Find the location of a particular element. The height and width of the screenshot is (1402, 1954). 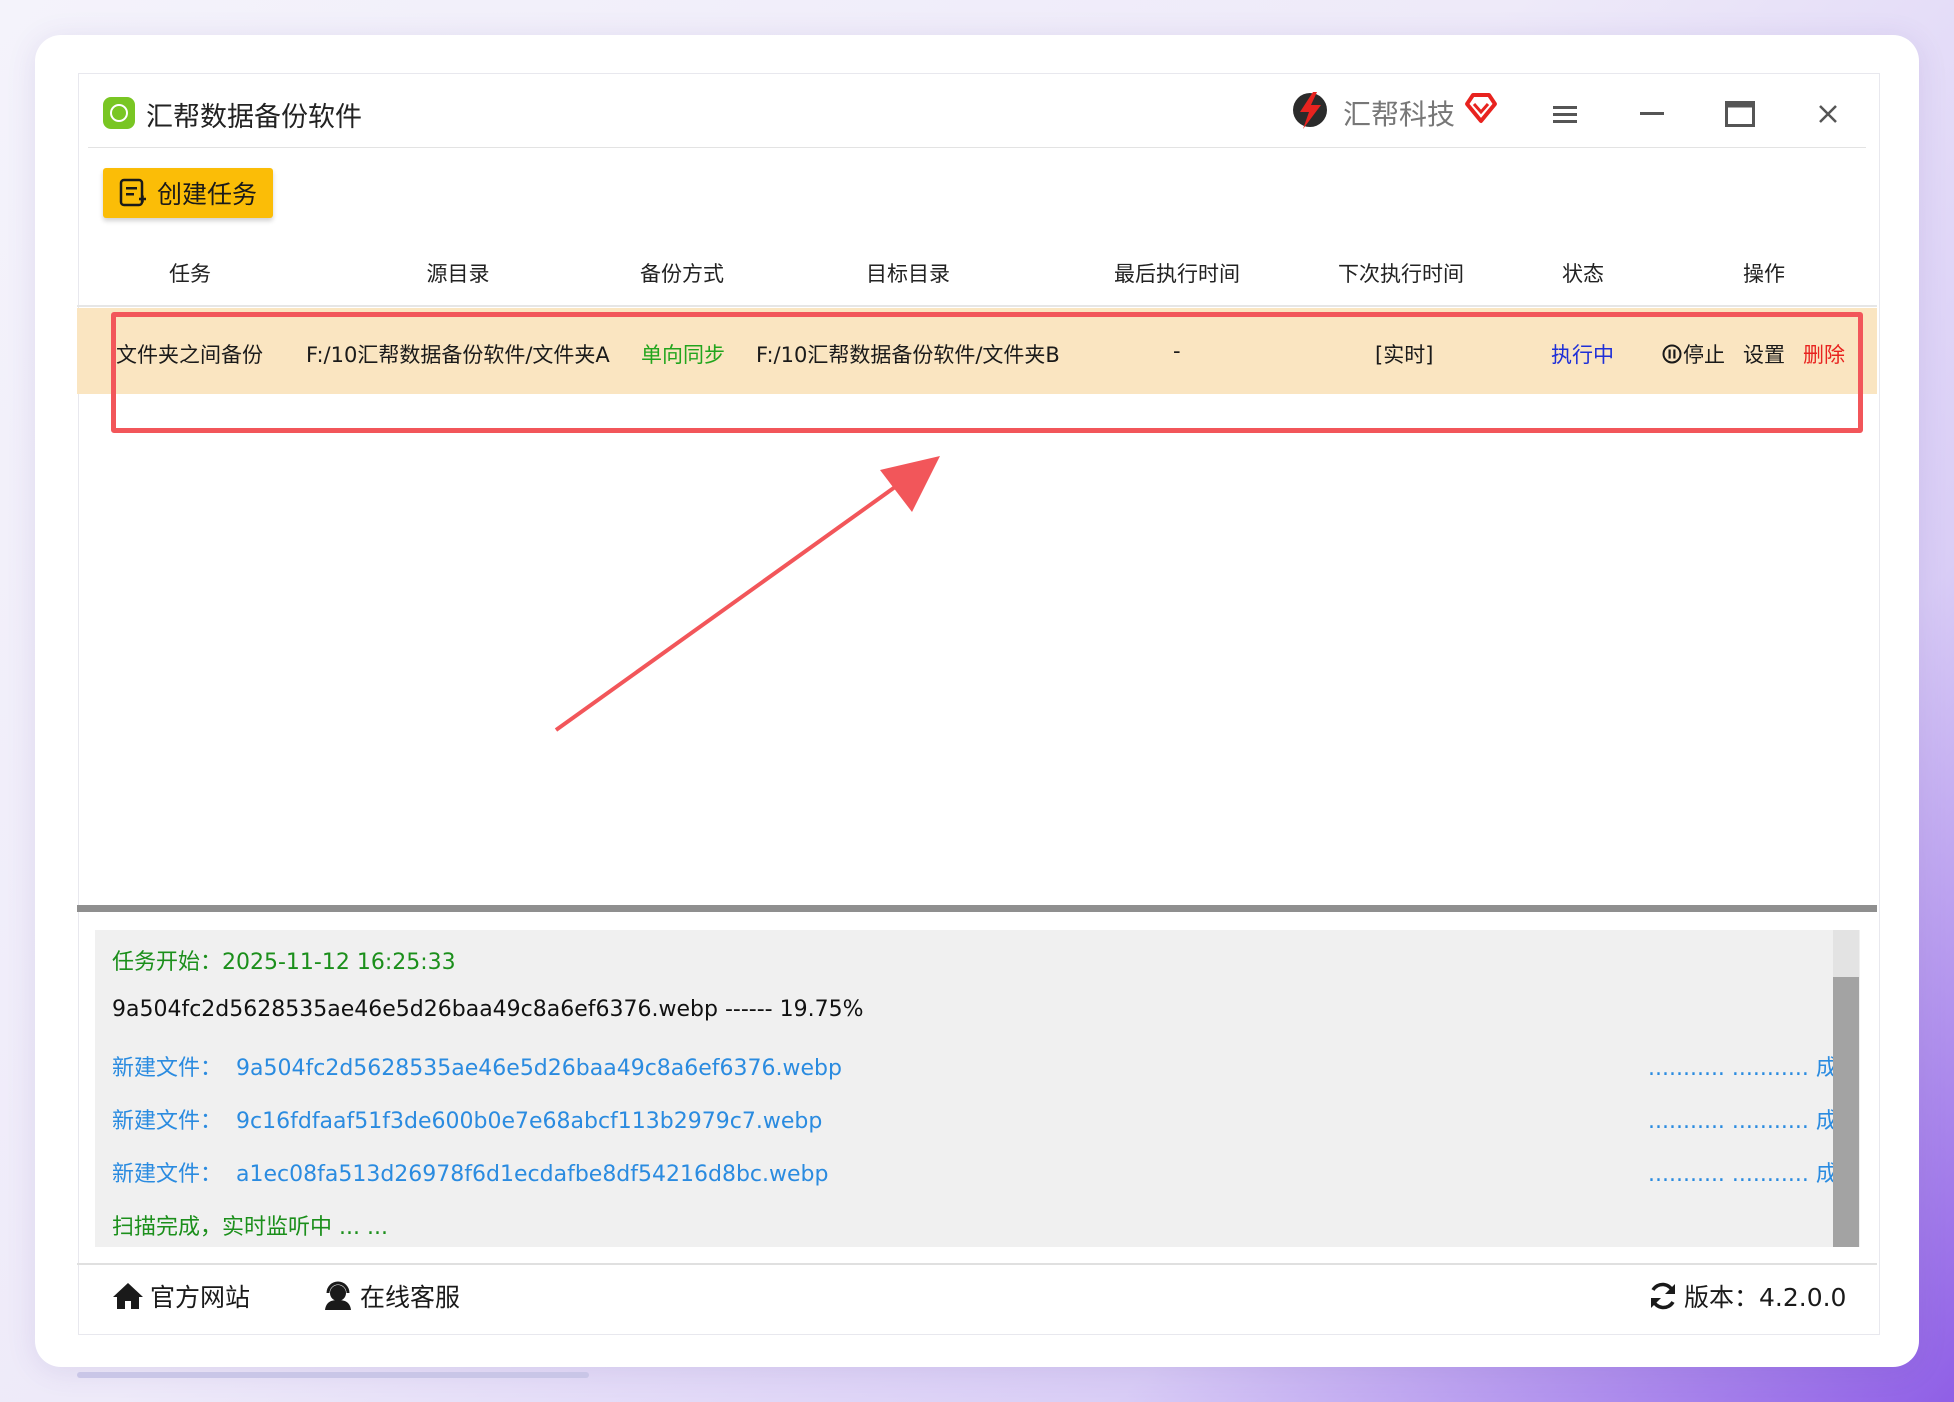

version-check: 版本：4.2.0.0 is located at coordinates (1747, 1296).